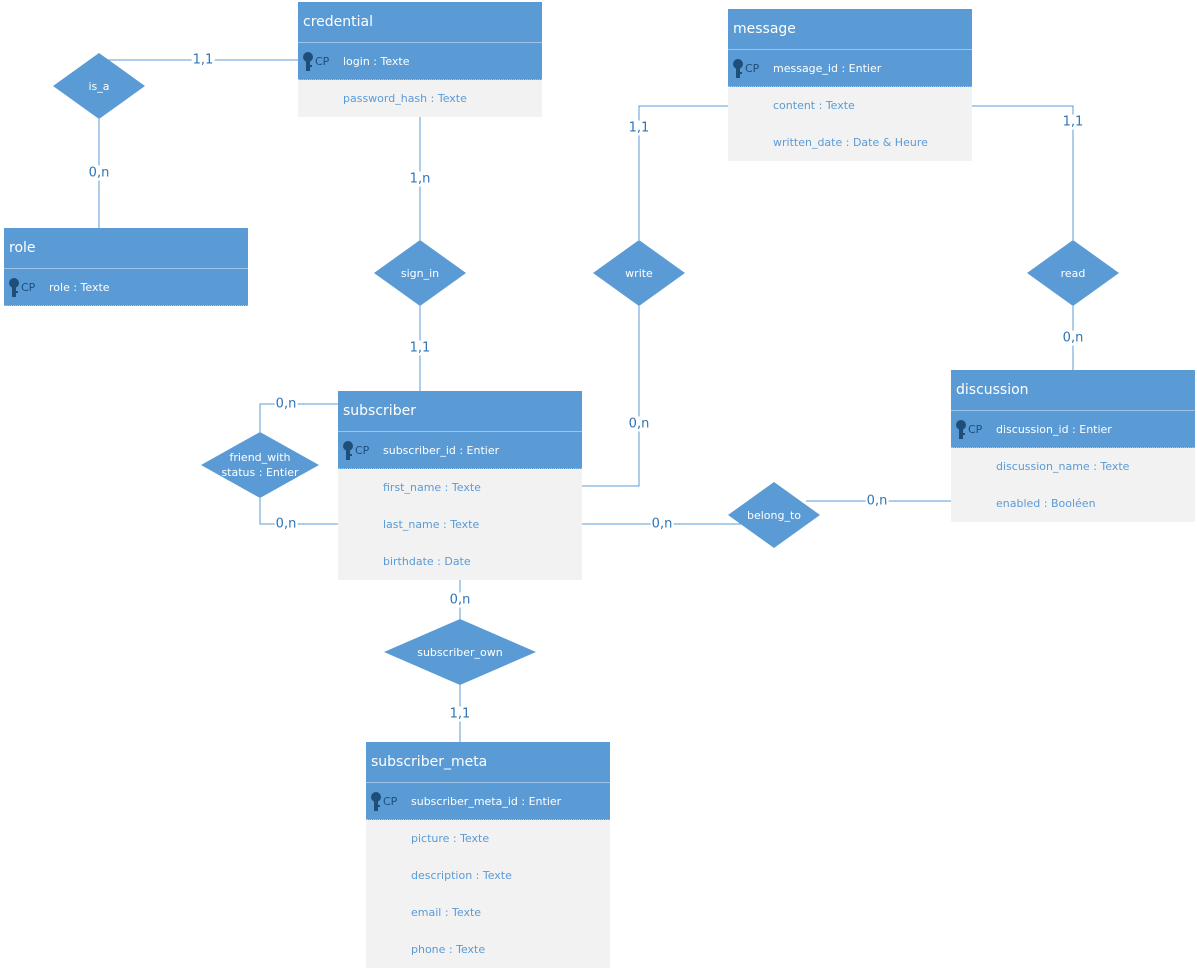 The image size is (1197, 971). I want to click on relationship-label: is_a, so click(99, 86).